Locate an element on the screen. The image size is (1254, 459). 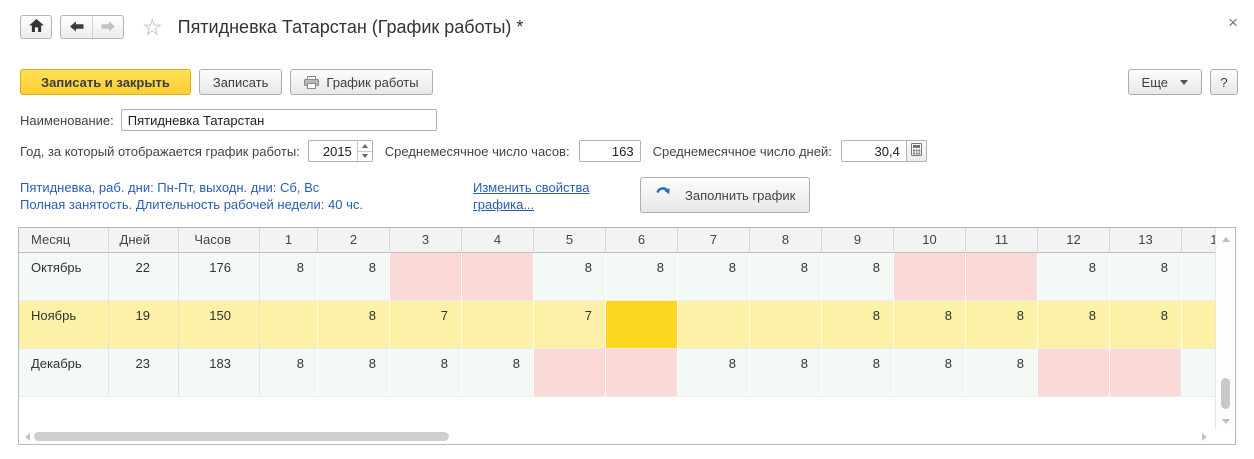
column-header-day-10: 10 is located at coordinates (930, 240).